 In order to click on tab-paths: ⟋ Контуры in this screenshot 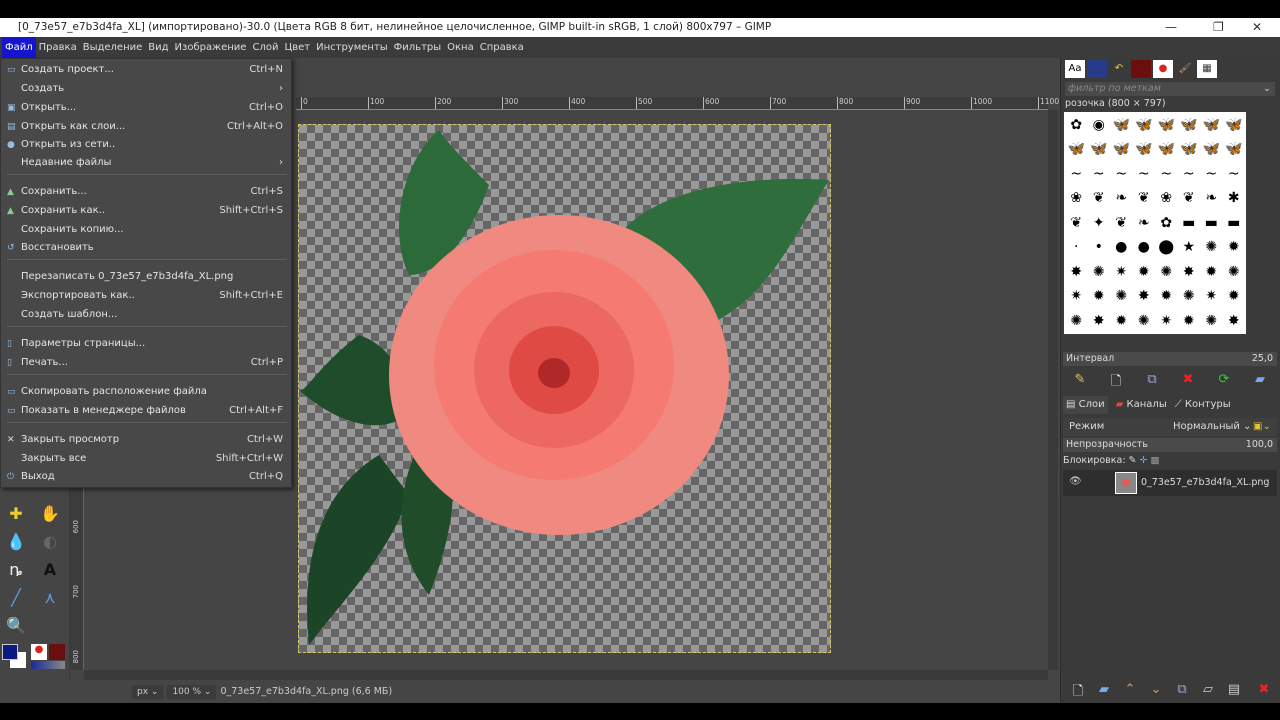, I will do `click(1203, 405)`.